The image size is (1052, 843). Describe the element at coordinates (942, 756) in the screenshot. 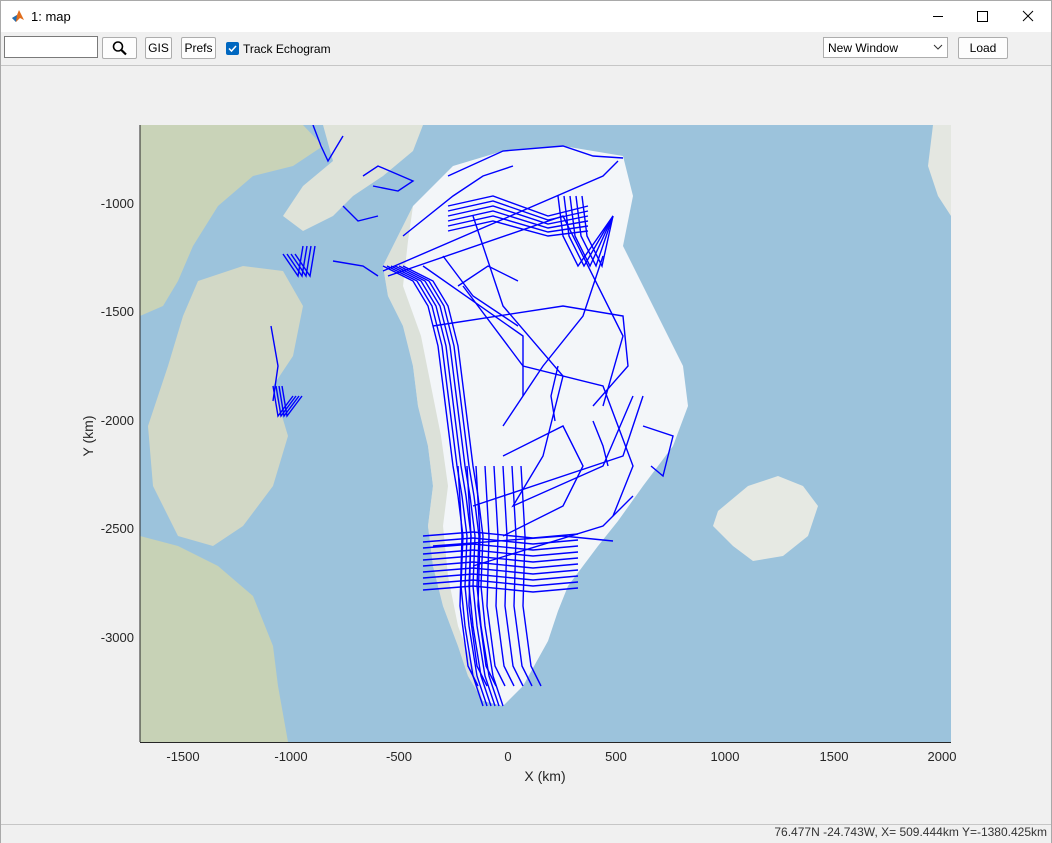

I see `x-tick-label: 2000` at that location.